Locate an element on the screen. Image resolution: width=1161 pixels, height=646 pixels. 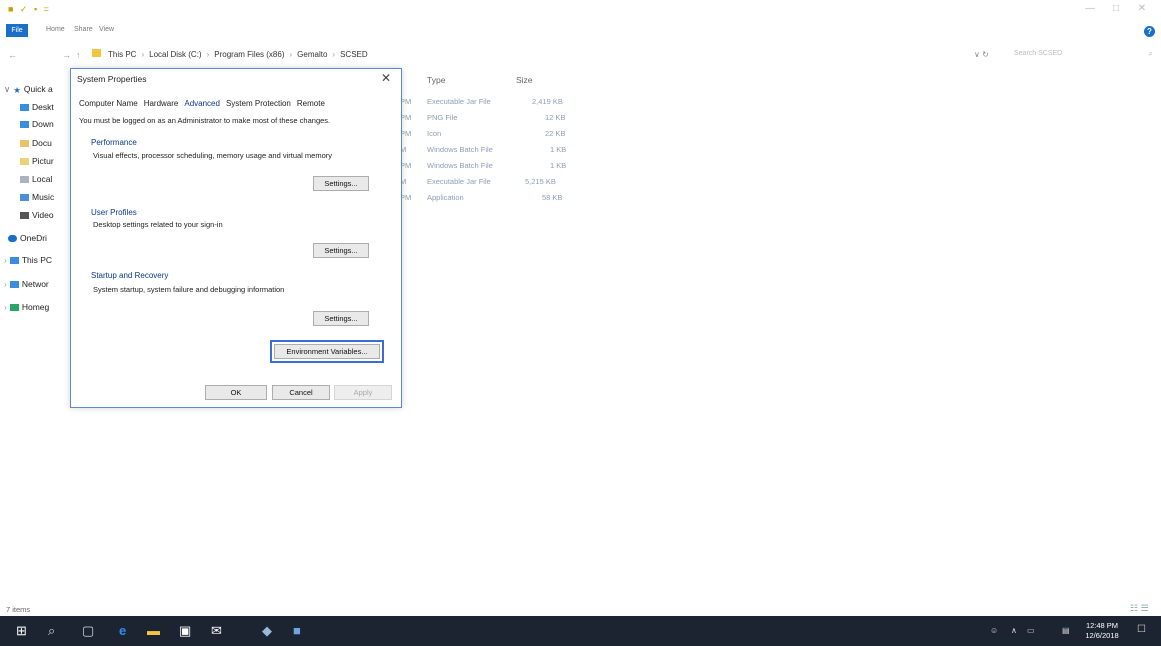
notifications-icon: ☐ is located at coordinates (1141, 629).